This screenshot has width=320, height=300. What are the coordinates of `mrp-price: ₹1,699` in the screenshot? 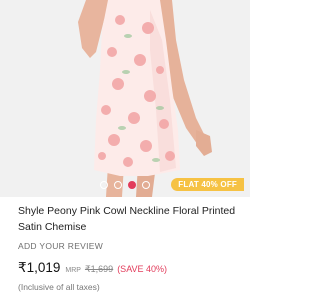 It's located at (99, 269).